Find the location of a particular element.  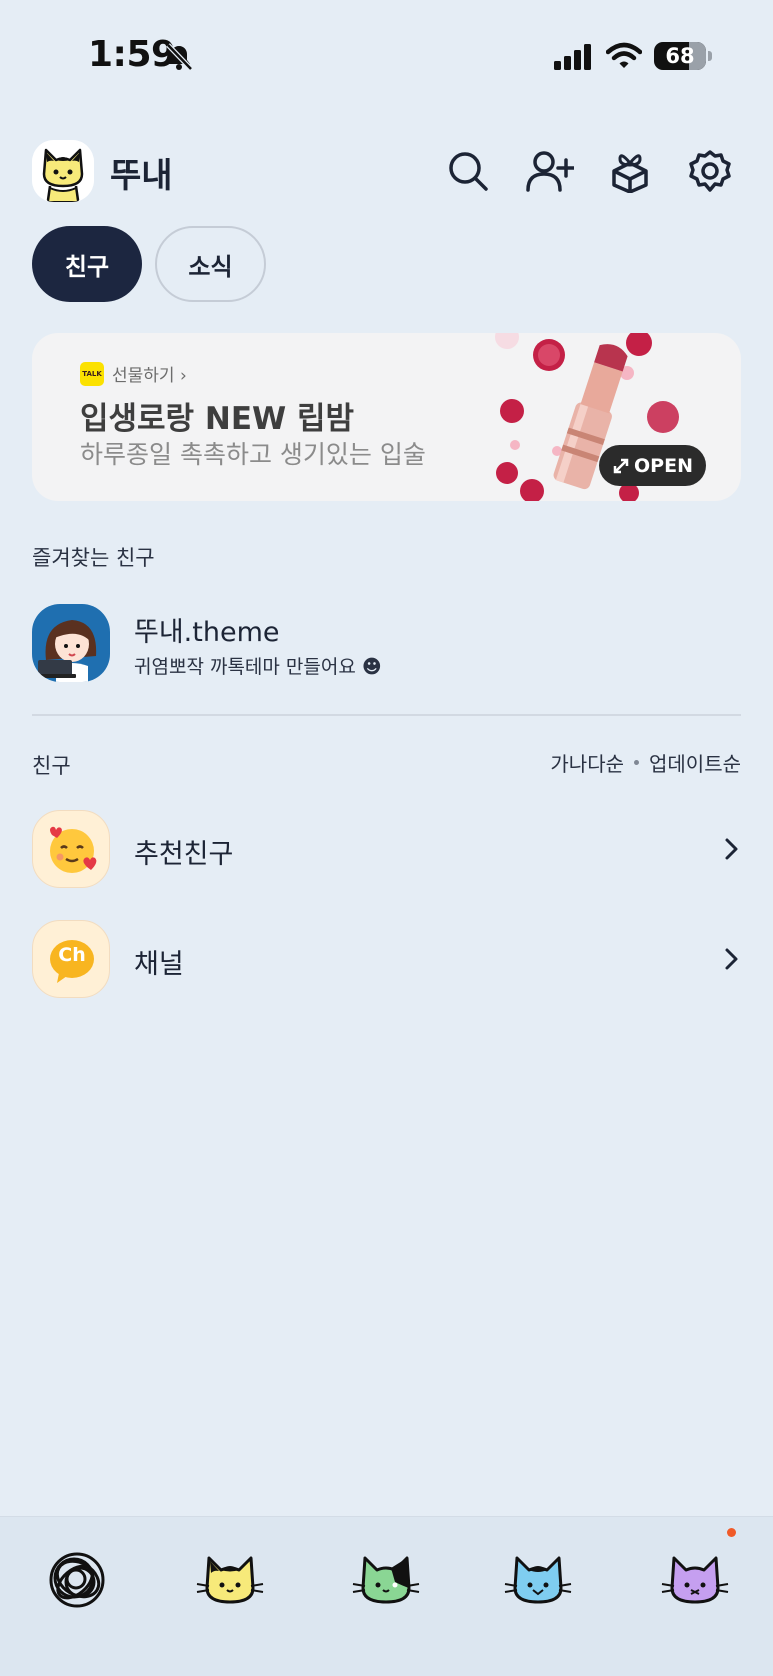

channel-badge-text: Ch is located at coordinates (72, 955).